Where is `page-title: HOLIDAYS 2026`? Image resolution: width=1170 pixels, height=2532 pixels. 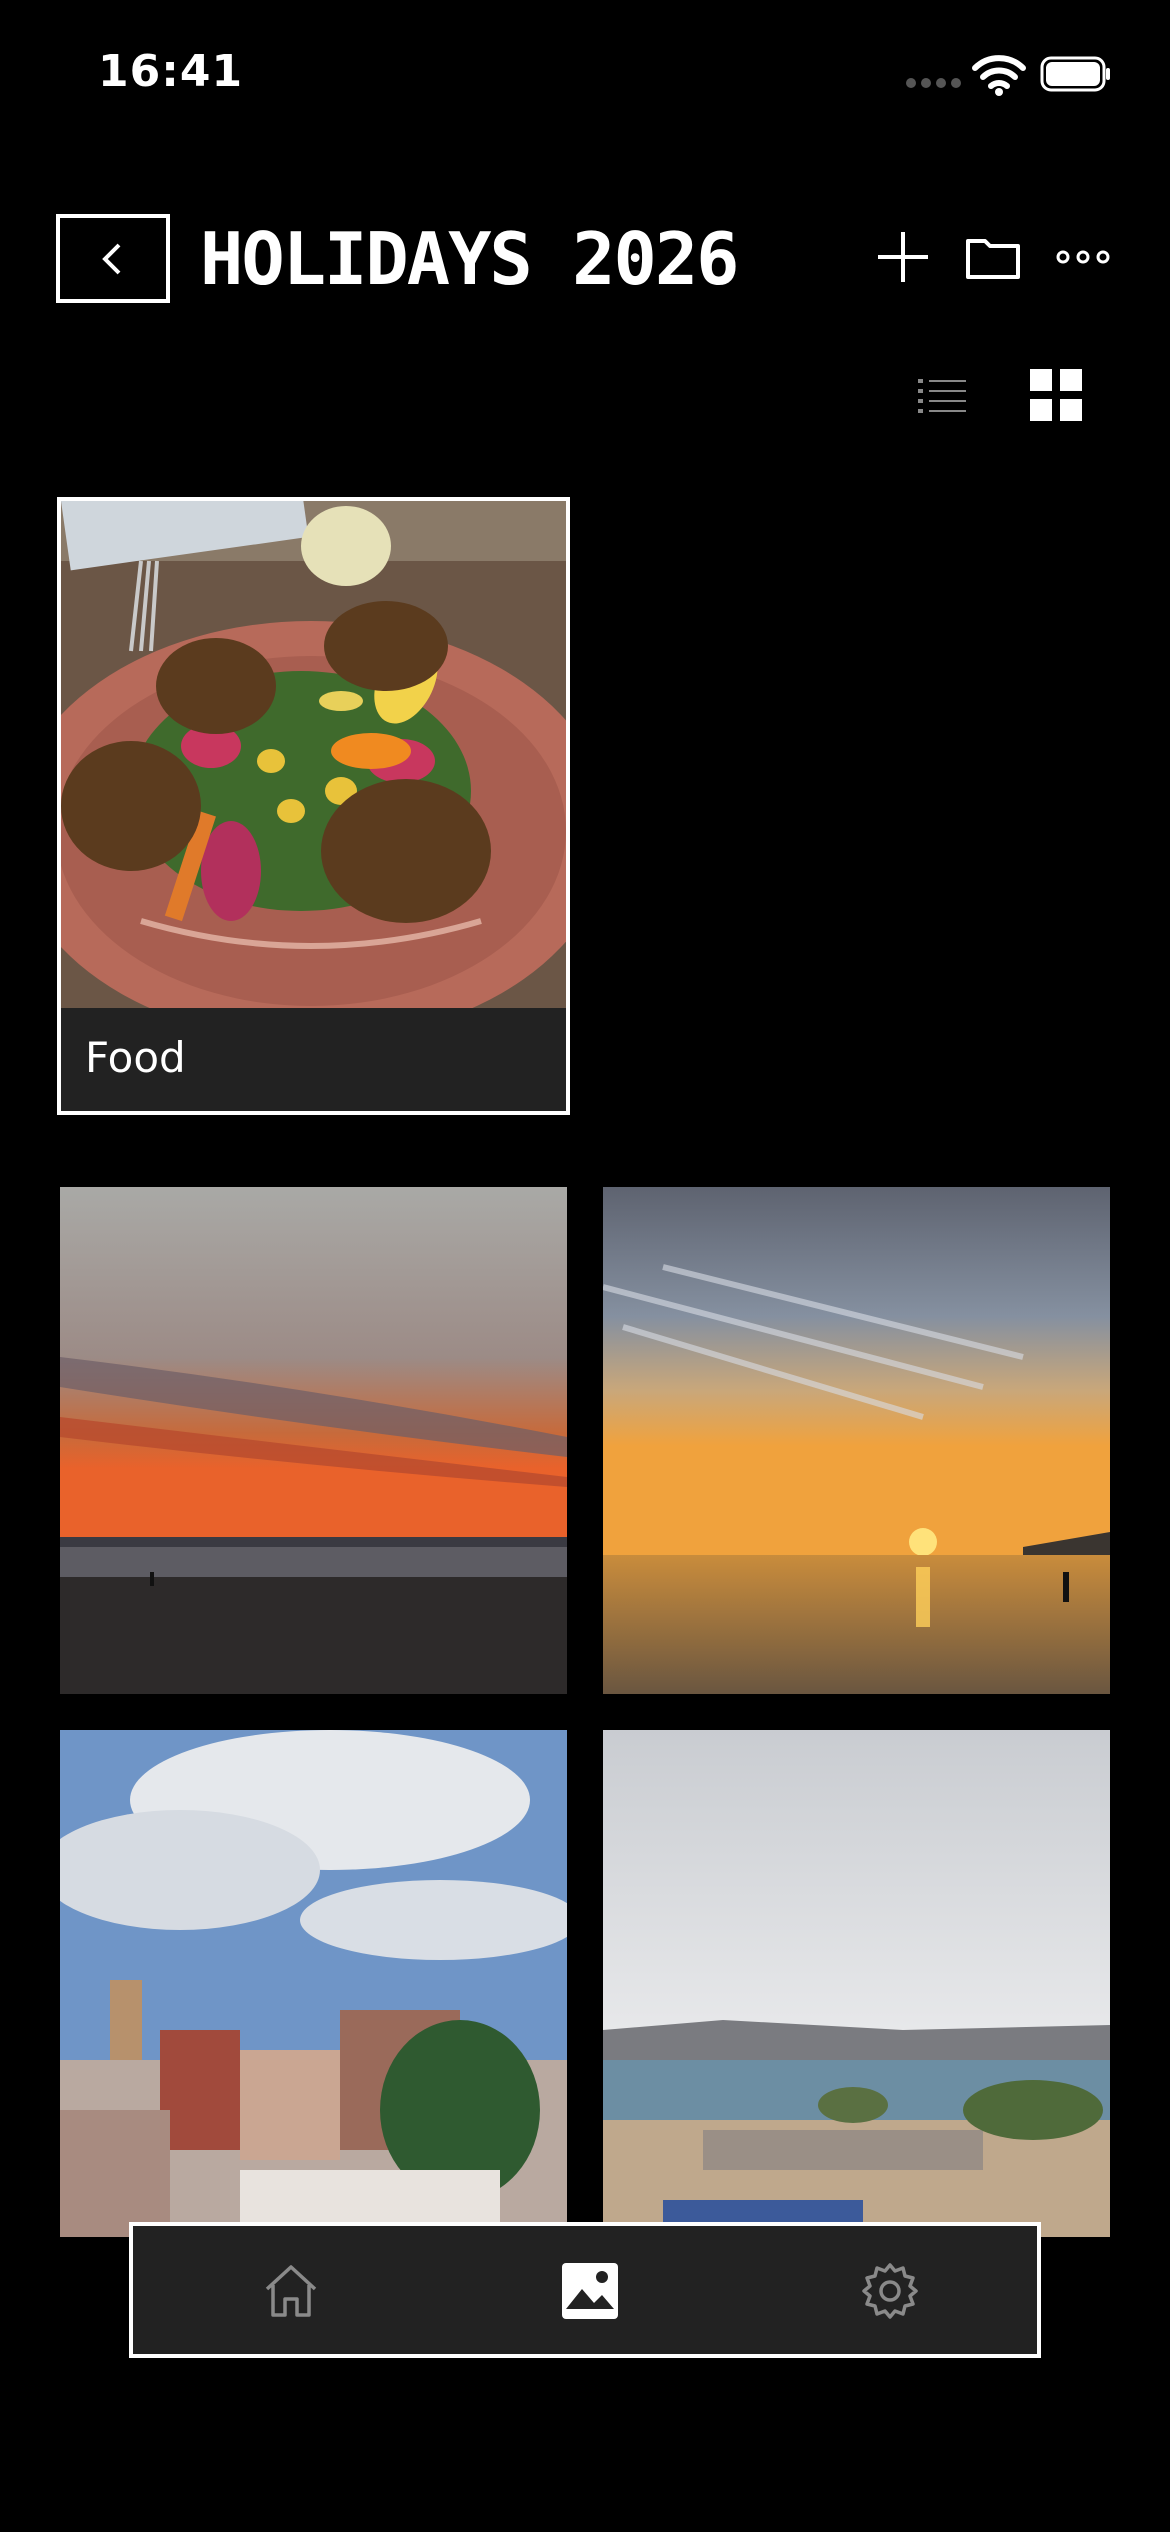 page-title: HOLIDAYS 2026 is located at coordinates (470, 259).